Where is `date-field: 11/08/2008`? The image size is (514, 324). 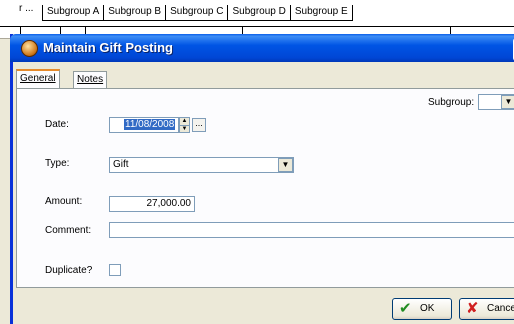
date-field: 11/08/2008 is located at coordinates (144, 125).